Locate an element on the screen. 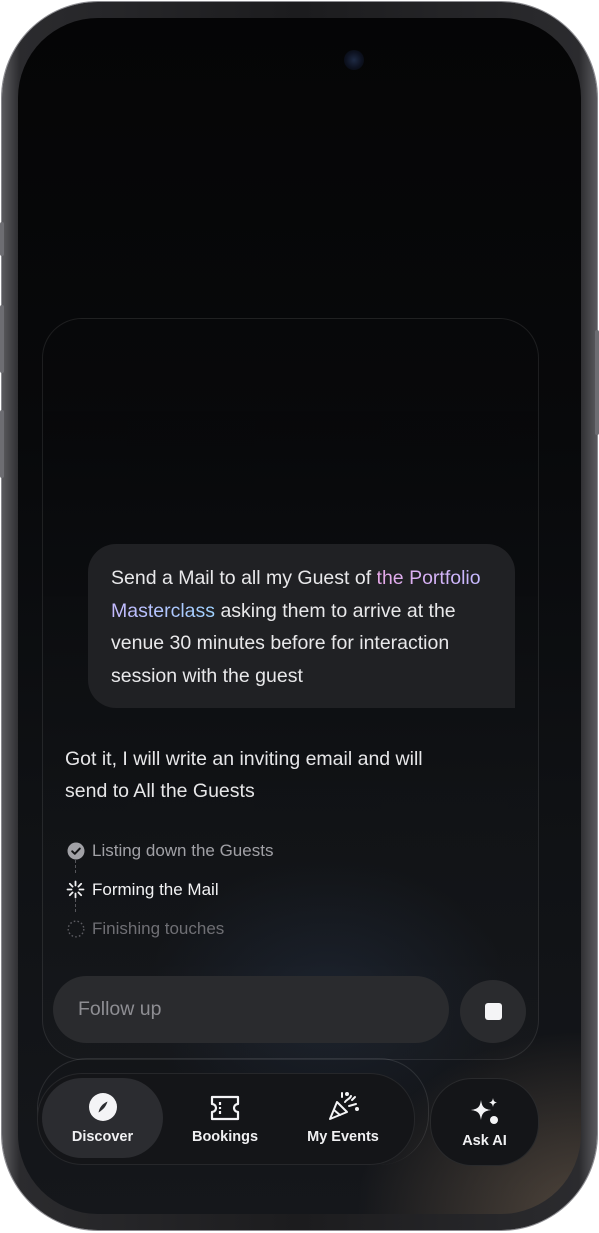 Image resolution: width=599 pixels, height=1233 pixels. nav-item-bookings: Bookings is located at coordinates (225, 1118).